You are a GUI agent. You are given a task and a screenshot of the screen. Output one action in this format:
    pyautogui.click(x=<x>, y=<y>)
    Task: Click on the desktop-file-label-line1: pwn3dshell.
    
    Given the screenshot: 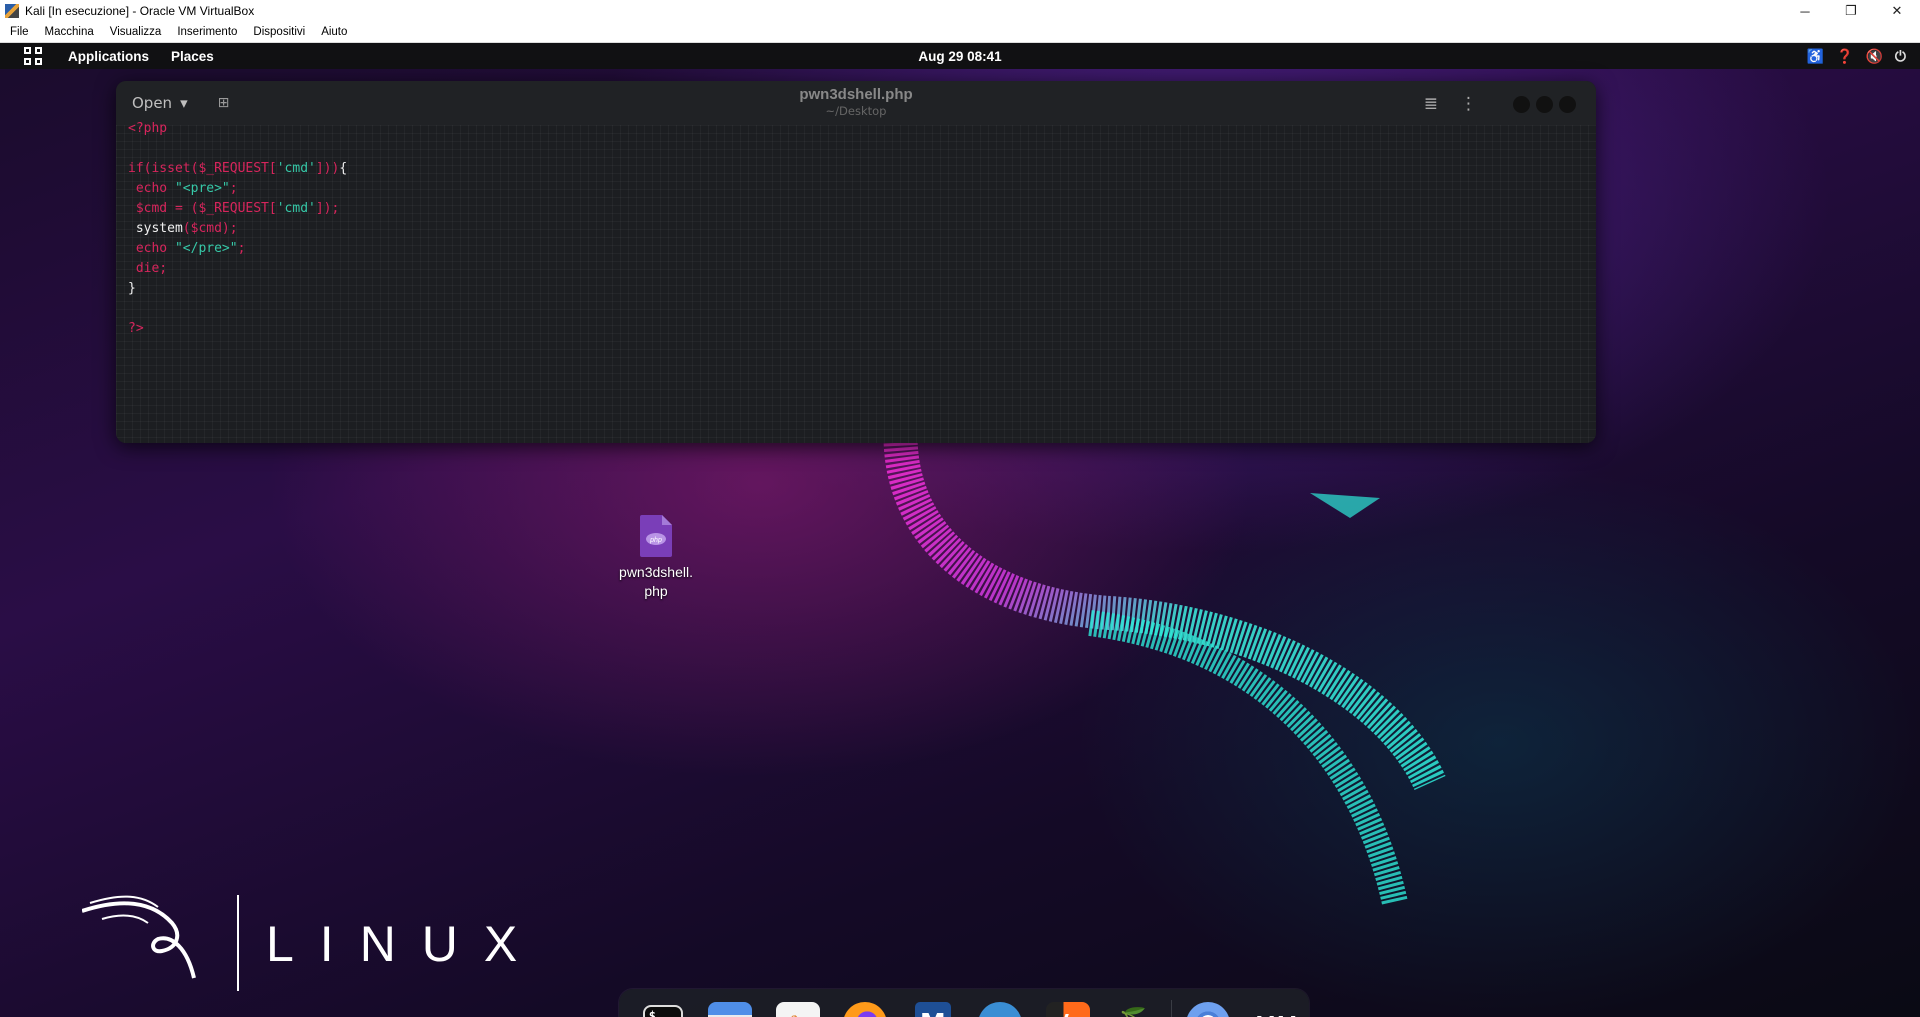 What is the action you would take?
    pyautogui.click(x=656, y=572)
    